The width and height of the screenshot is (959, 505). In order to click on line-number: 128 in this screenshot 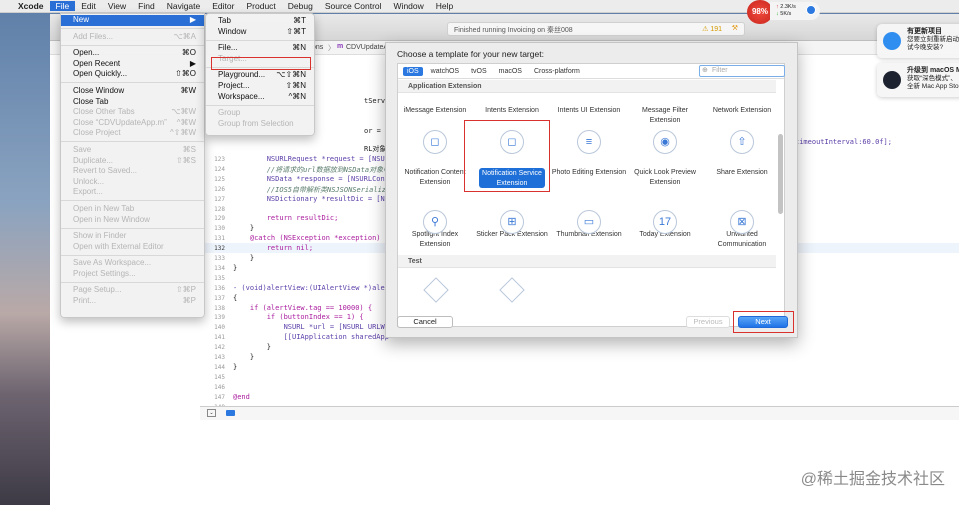, I will do `click(219, 209)`.